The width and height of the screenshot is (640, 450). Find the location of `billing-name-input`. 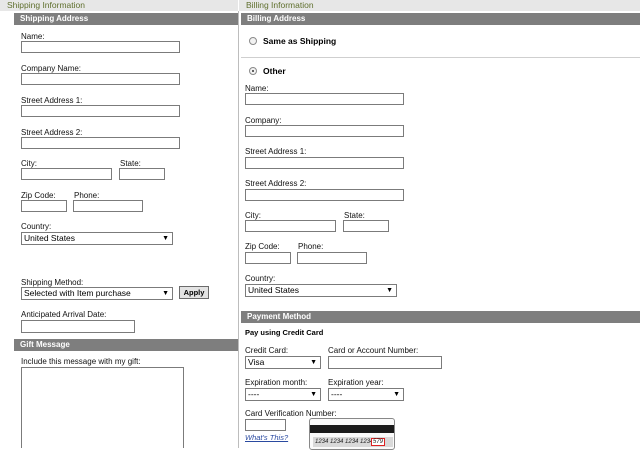

billing-name-input is located at coordinates (324, 99).